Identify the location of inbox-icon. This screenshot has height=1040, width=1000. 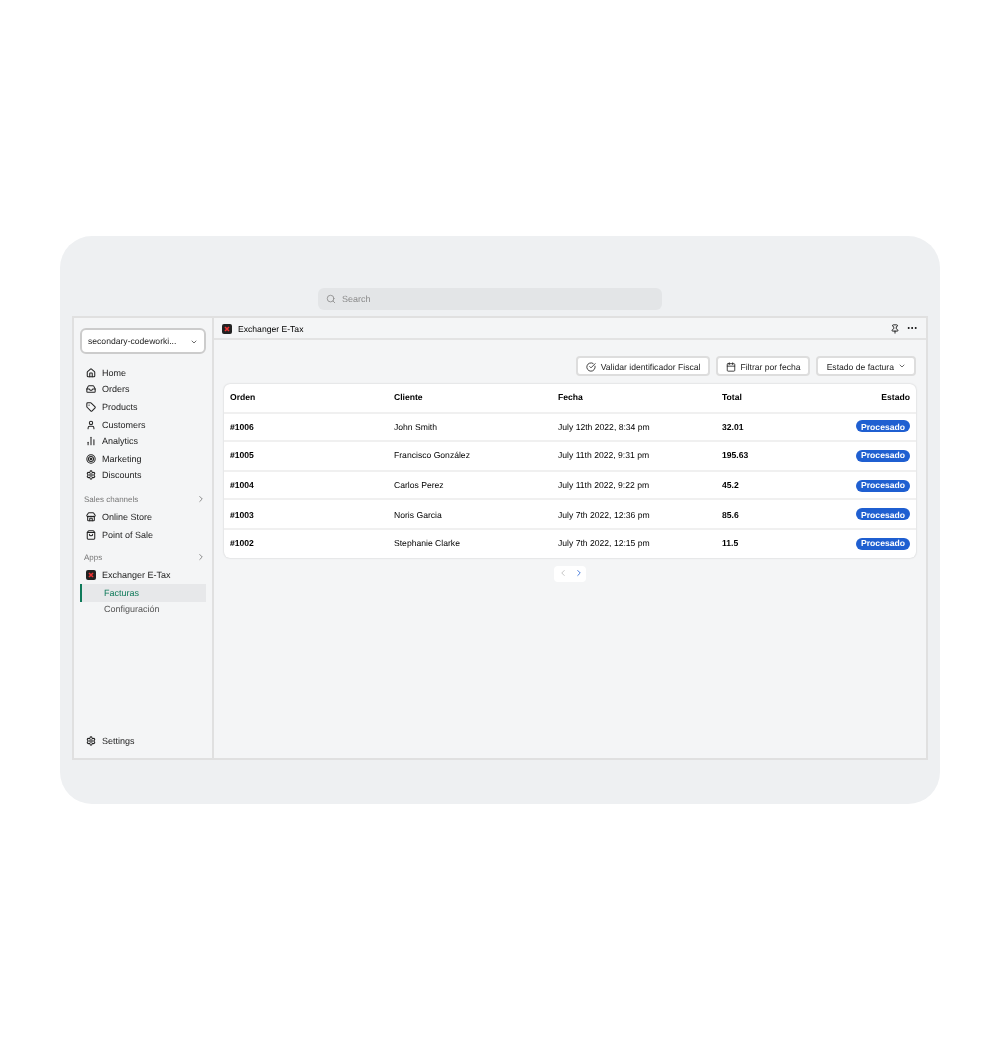
(91, 389).